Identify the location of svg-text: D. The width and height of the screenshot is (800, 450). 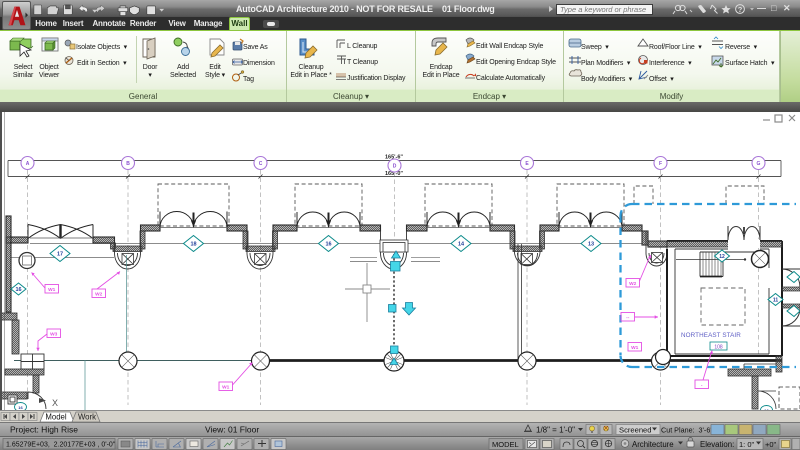
(395, 167).